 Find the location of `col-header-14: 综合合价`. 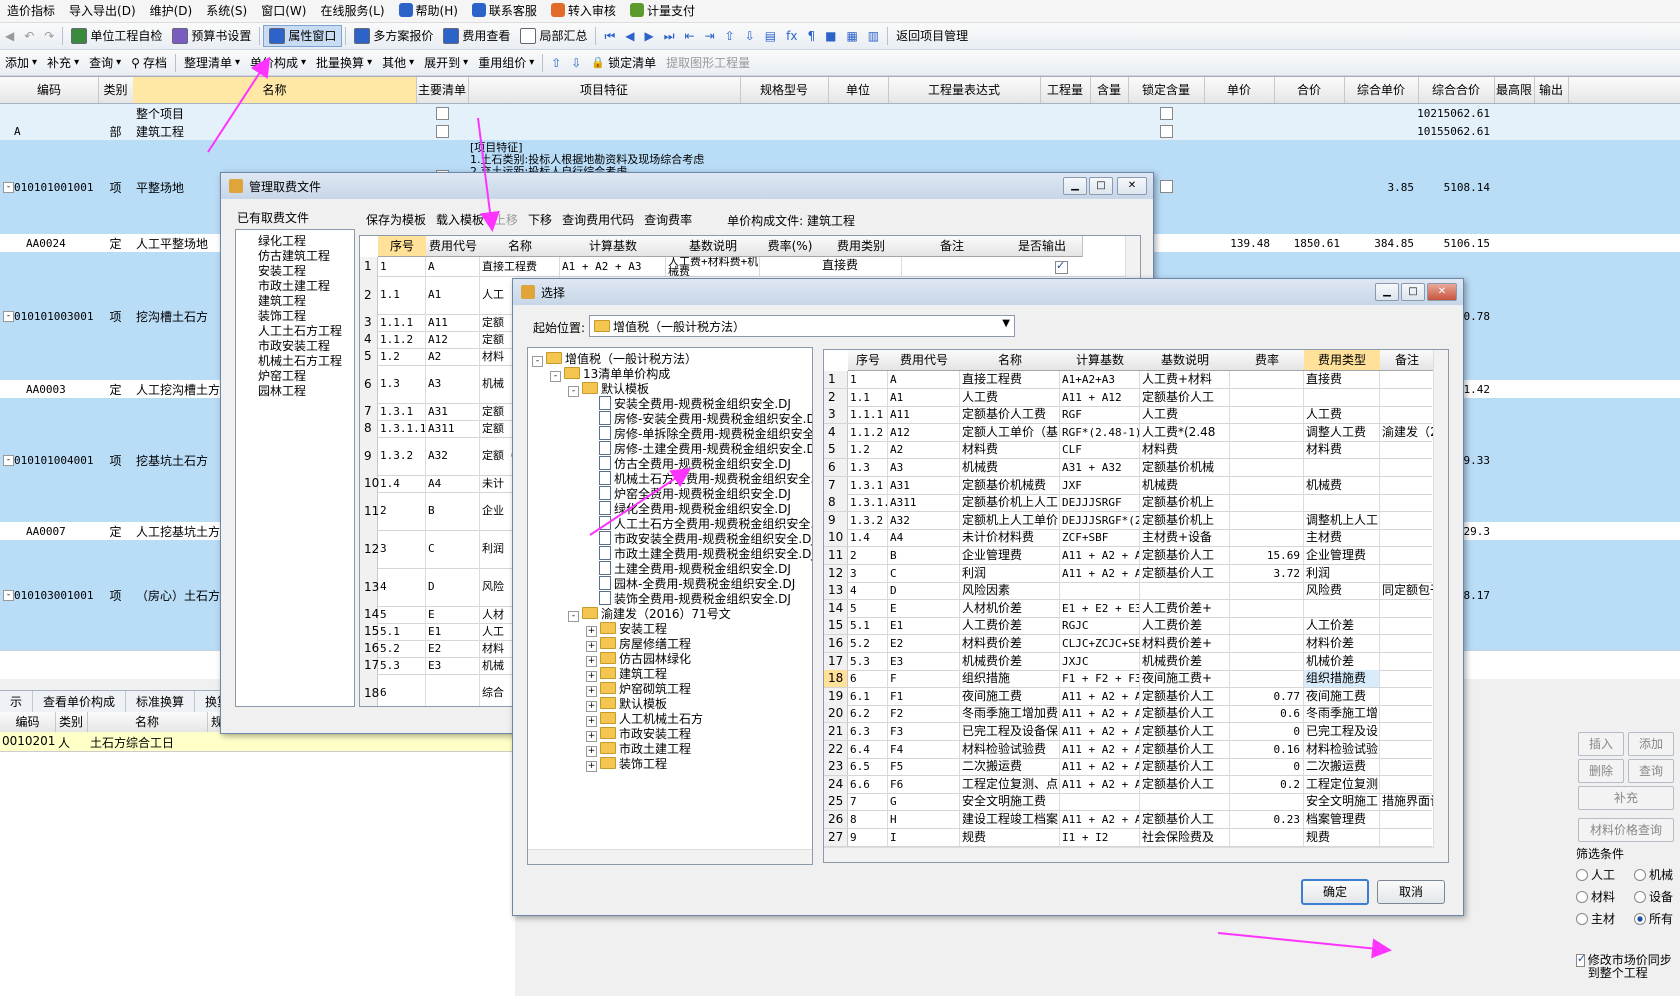

col-header-14: 综合合价 is located at coordinates (1456, 90).